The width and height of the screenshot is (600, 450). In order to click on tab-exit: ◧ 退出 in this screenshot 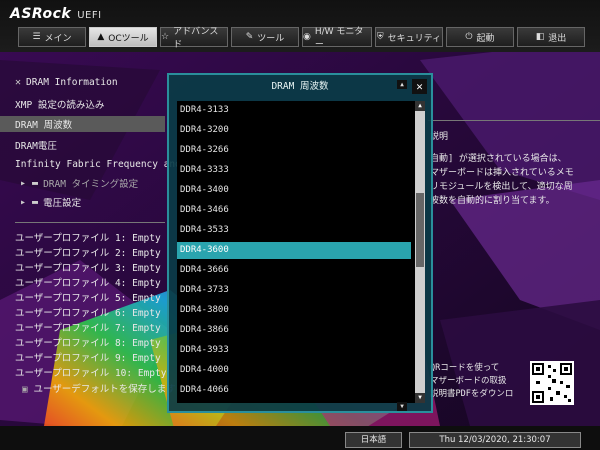, I will do `click(551, 37)`.